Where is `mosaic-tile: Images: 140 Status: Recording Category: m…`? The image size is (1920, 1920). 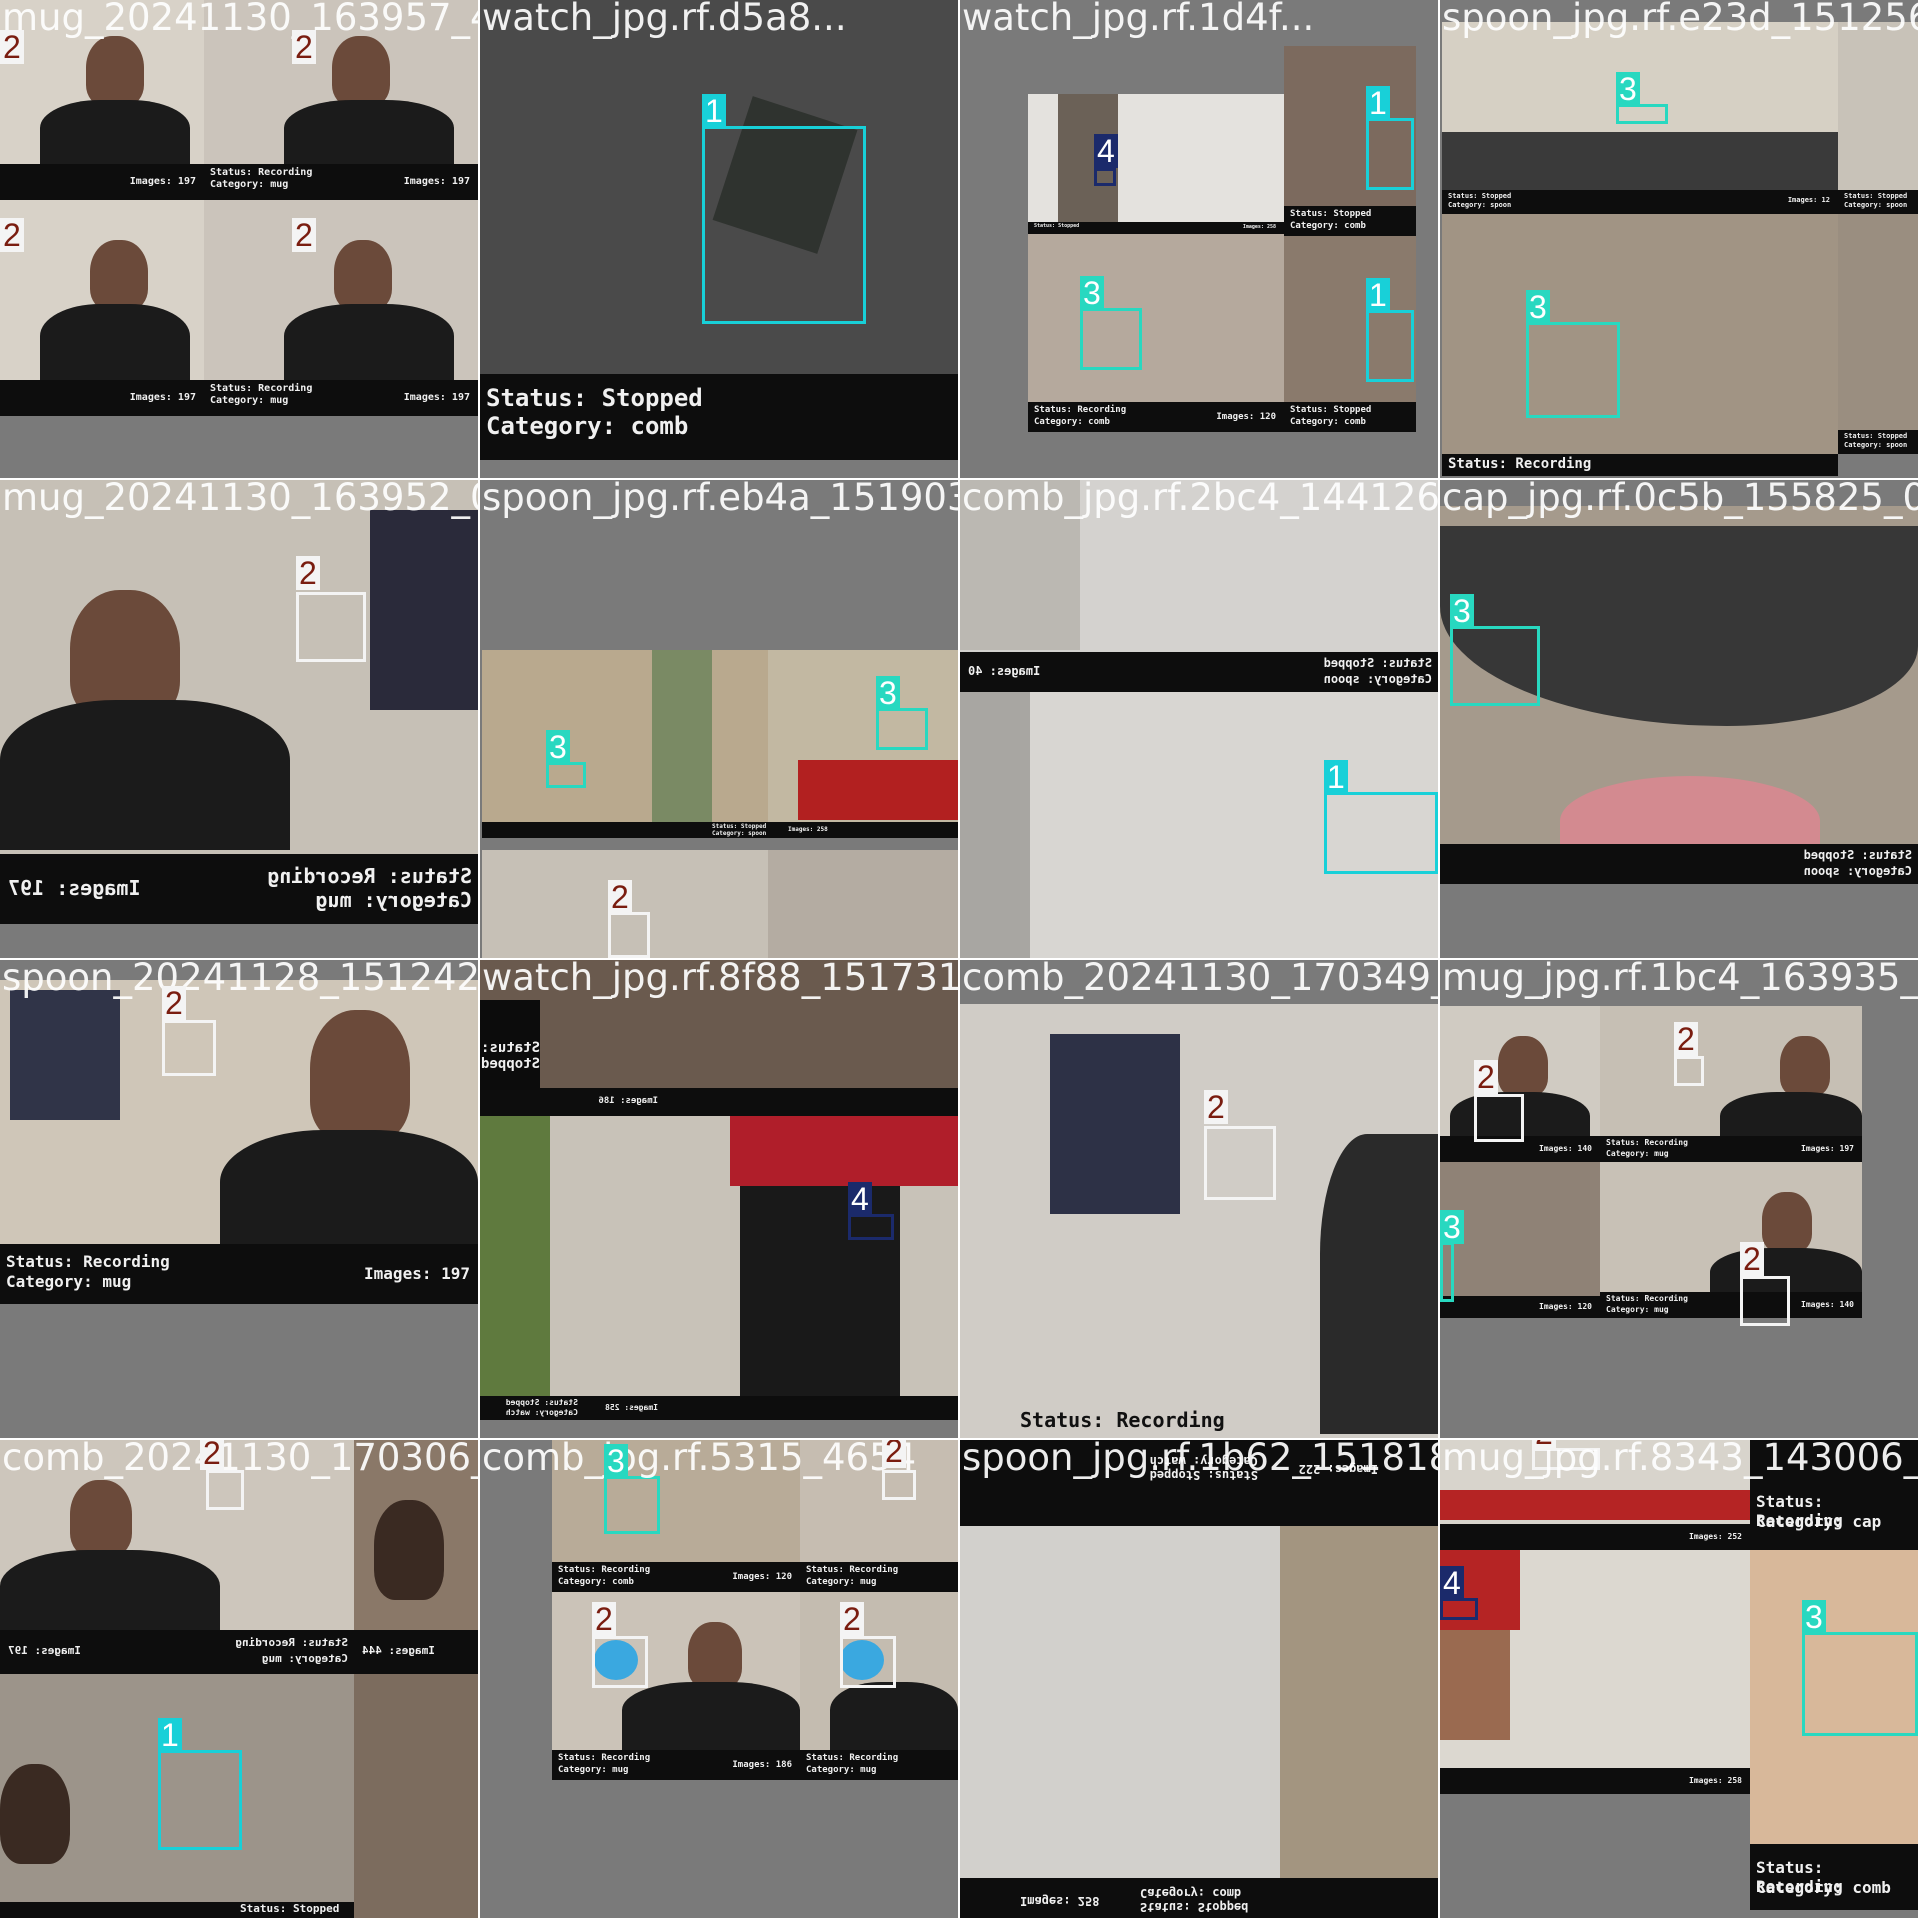
mosaic-tile: Images: 140 Status: Recording Category: m… is located at coordinates (1679, 1199).